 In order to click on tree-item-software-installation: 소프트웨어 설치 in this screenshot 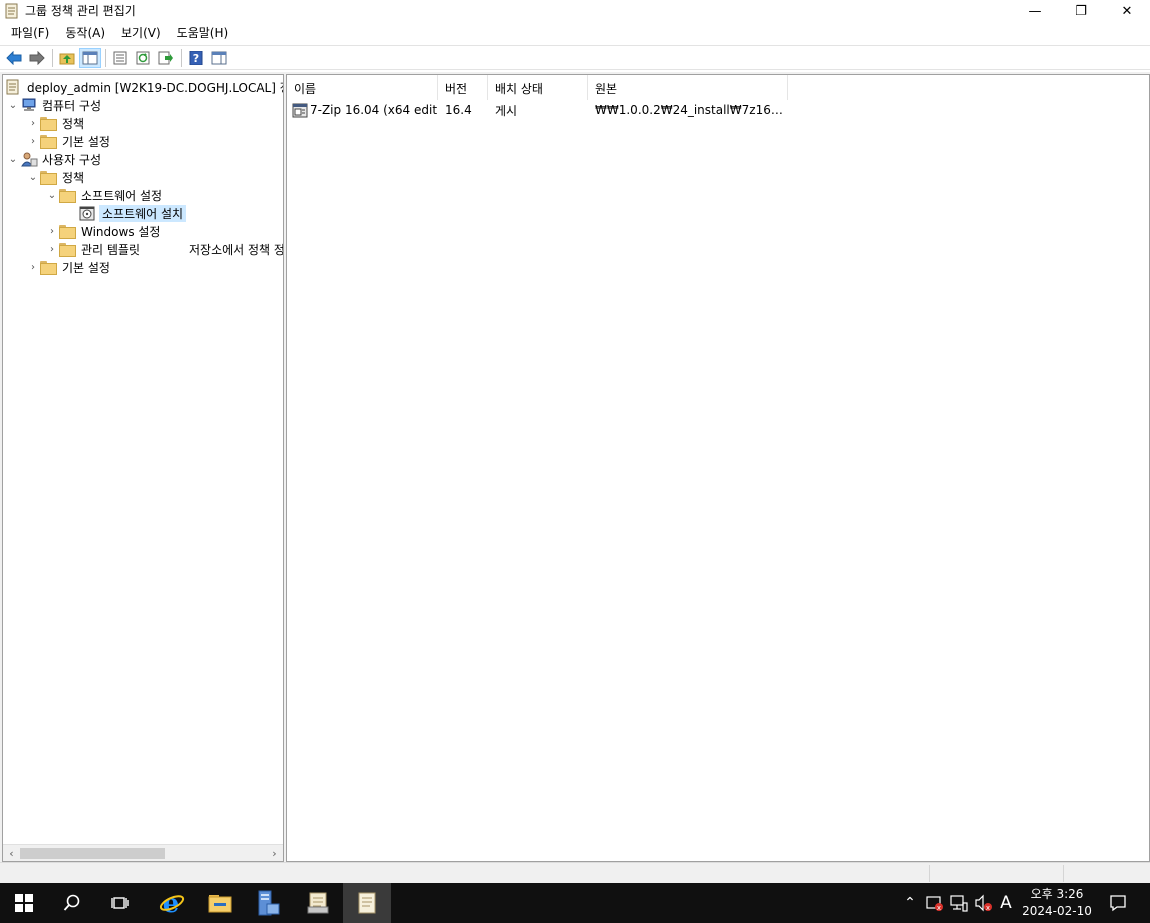, I will do `click(133, 213)`.